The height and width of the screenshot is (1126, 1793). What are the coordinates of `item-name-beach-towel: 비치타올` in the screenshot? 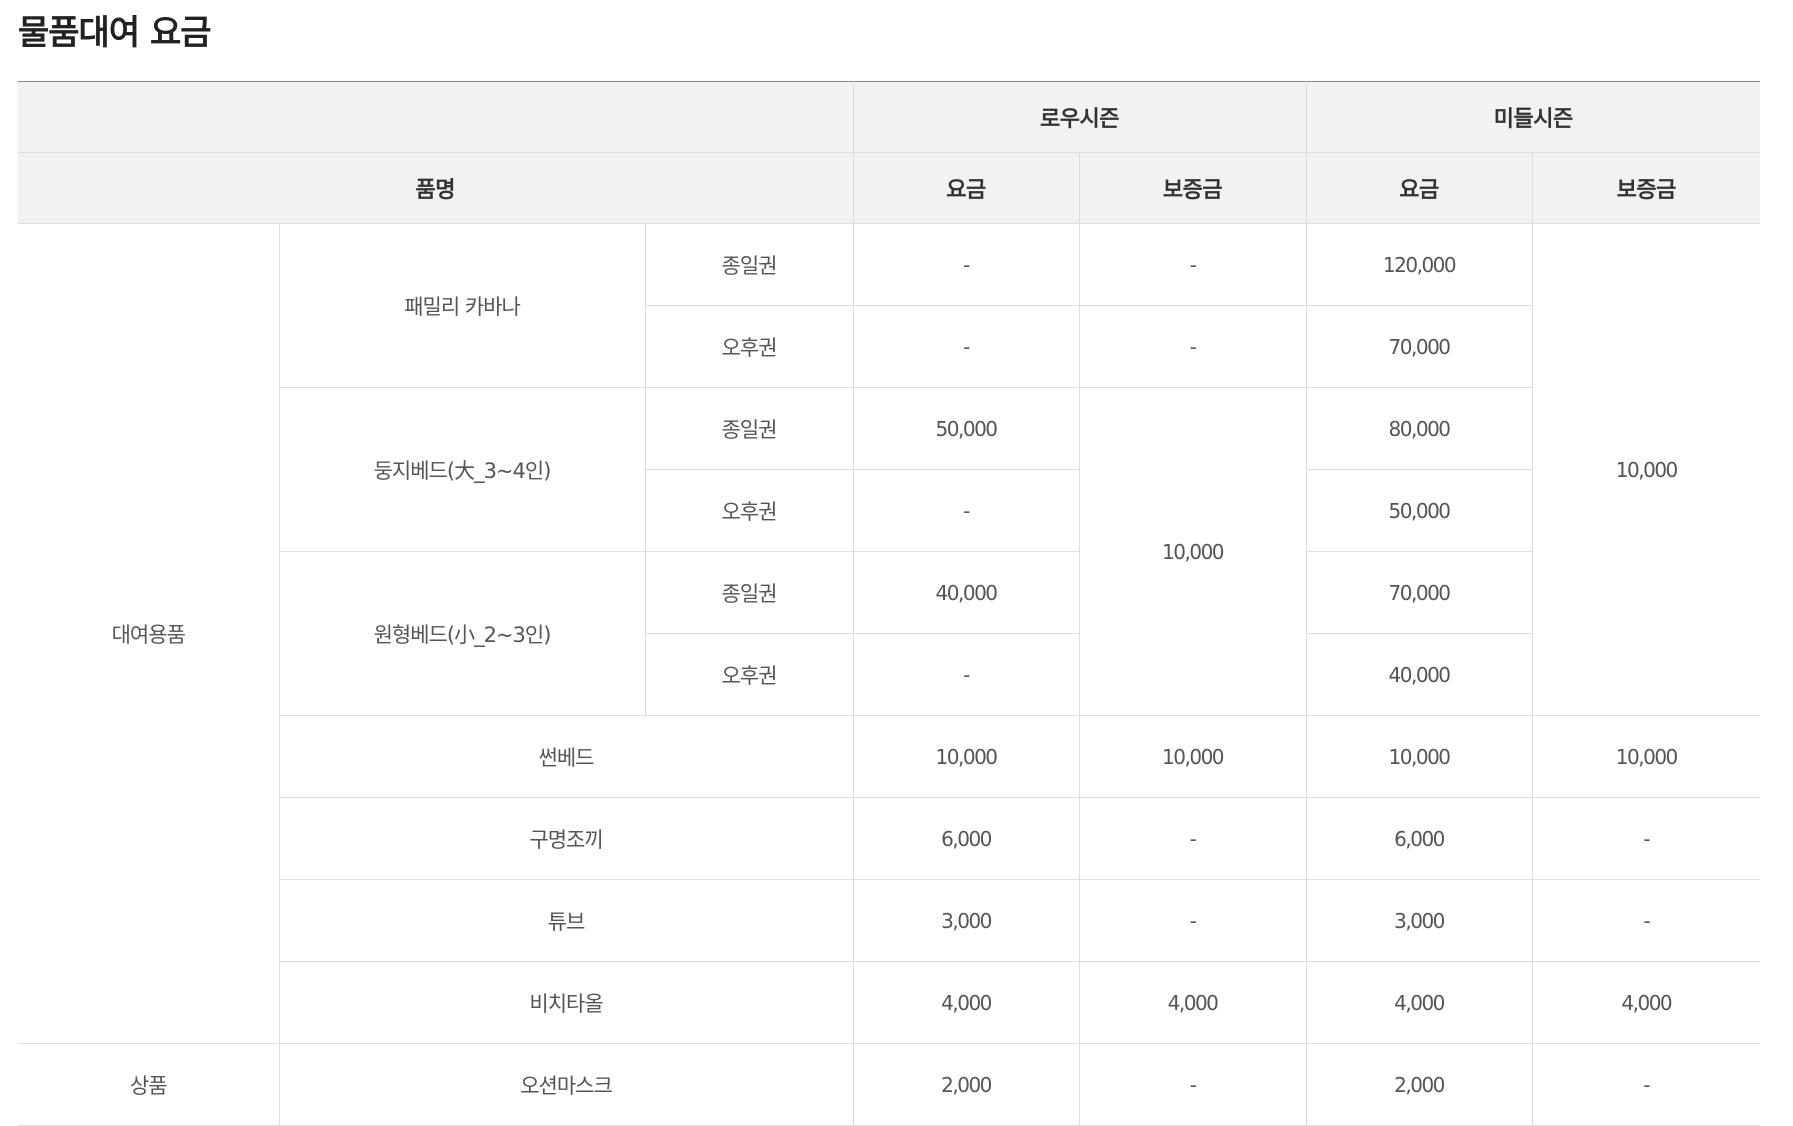 It's located at (566, 1002).